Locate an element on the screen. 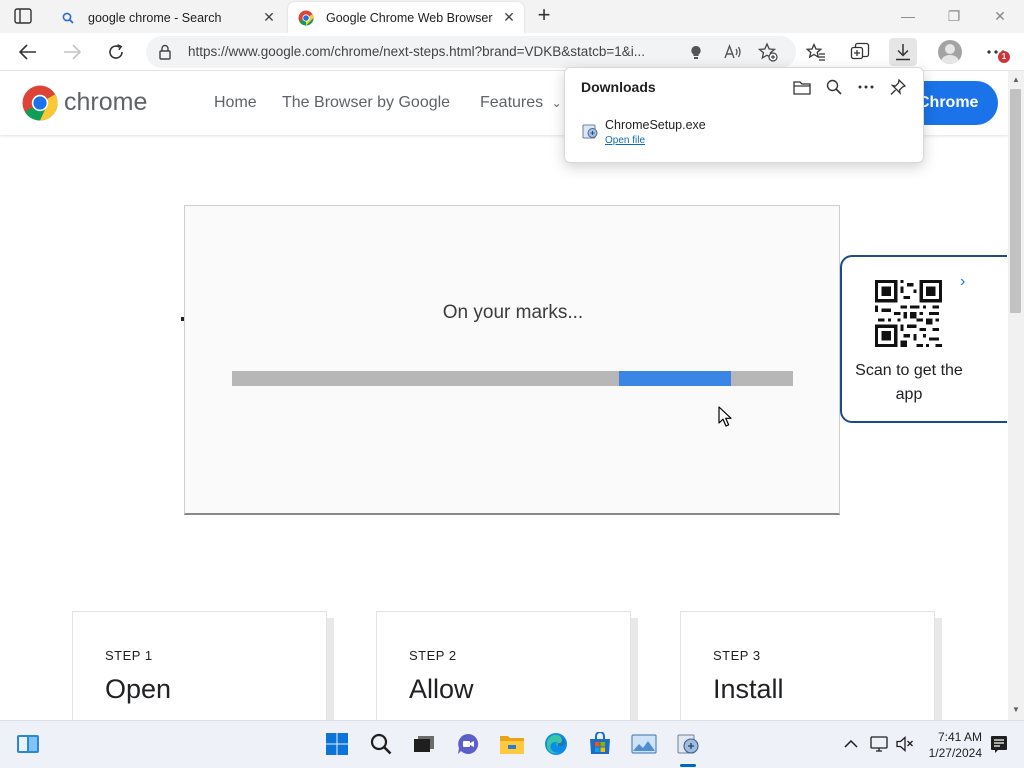 This screenshot has width=1024, height=768. forward-arrow-icon is located at coordinates (72, 52).